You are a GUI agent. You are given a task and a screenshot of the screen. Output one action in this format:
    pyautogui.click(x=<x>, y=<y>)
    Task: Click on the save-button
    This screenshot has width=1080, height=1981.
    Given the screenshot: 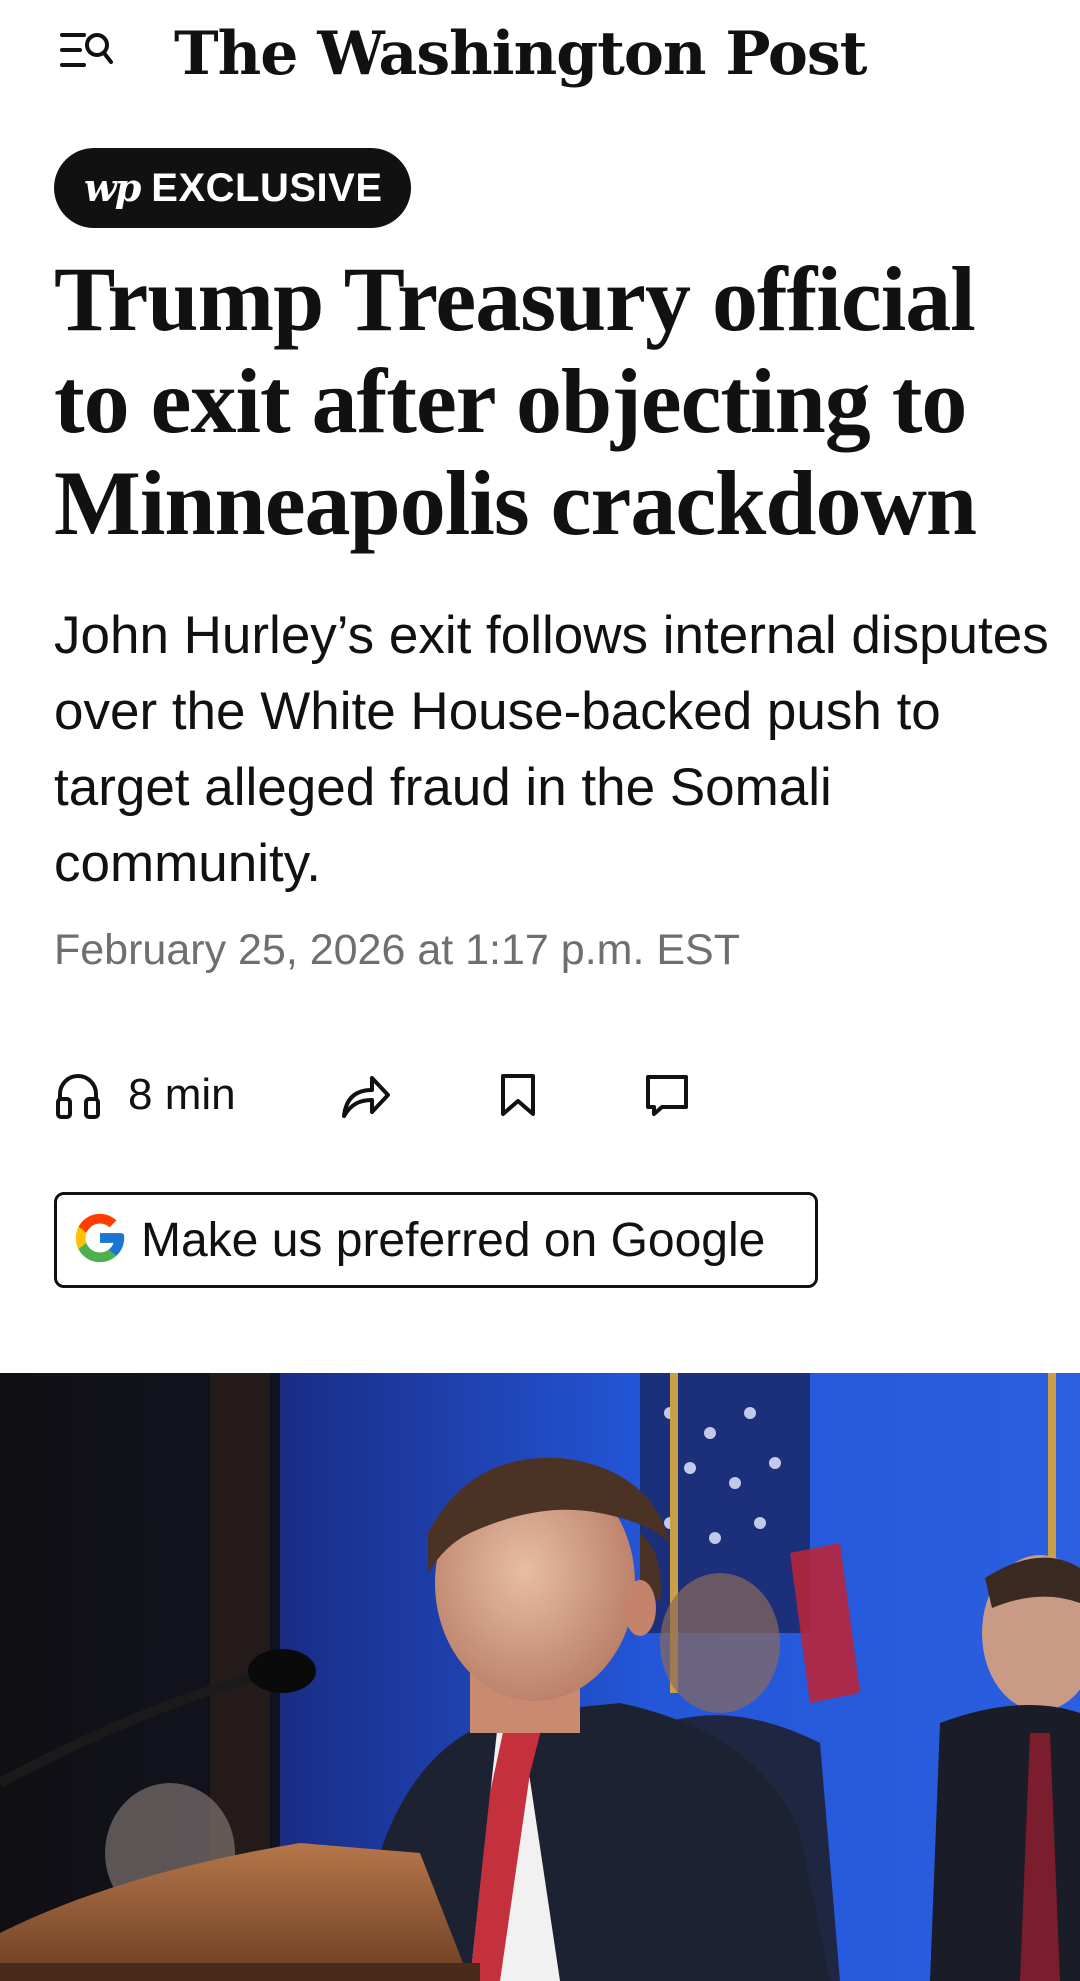 What is the action you would take?
    pyautogui.click(x=518, y=1095)
    